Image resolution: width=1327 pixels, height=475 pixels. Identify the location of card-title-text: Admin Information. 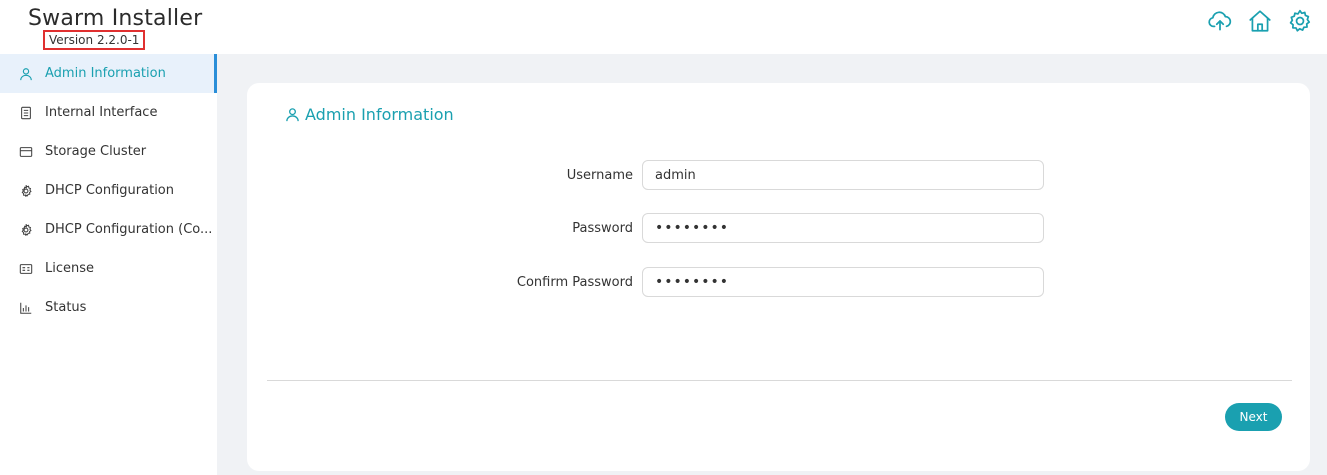
(379, 114).